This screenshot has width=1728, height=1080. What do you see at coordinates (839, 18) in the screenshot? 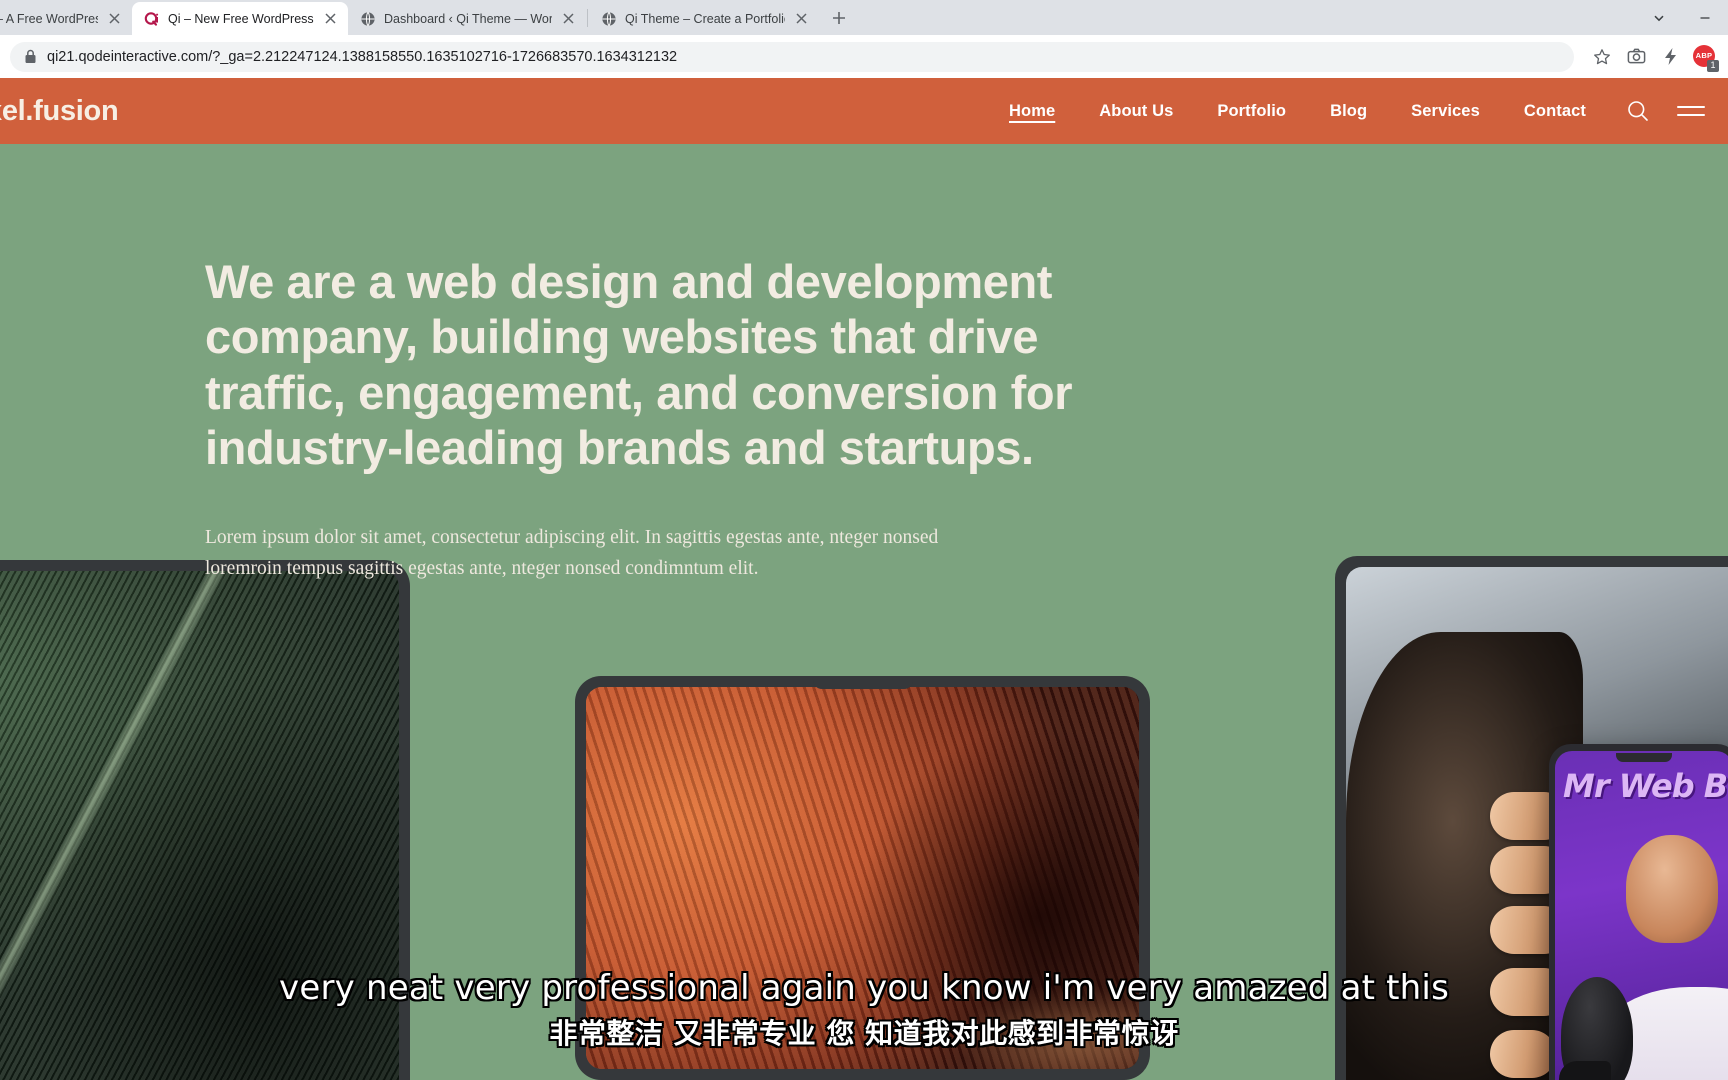
I see `new-tab-button` at bounding box center [839, 18].